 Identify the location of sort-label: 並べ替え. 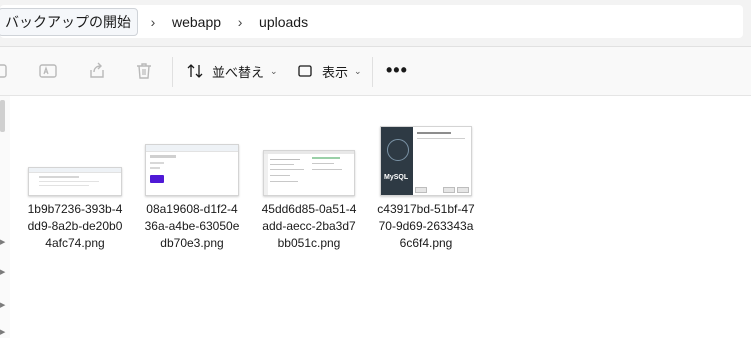
(238, 72).